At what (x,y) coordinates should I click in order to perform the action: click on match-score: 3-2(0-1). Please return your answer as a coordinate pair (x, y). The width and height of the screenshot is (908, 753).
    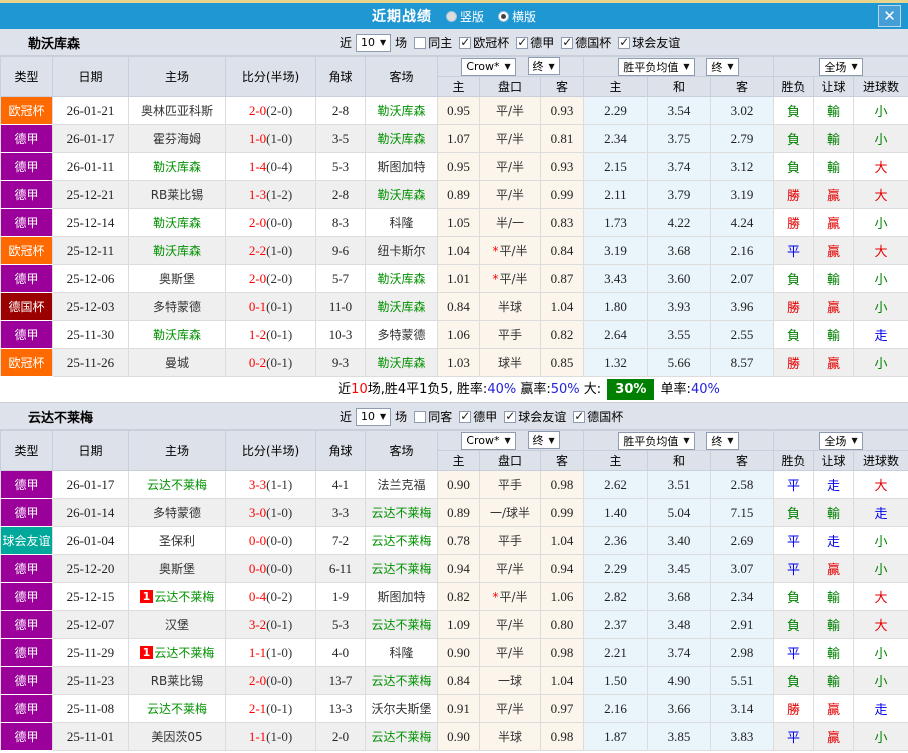
    Looking at the image, I should click on (270, 624).